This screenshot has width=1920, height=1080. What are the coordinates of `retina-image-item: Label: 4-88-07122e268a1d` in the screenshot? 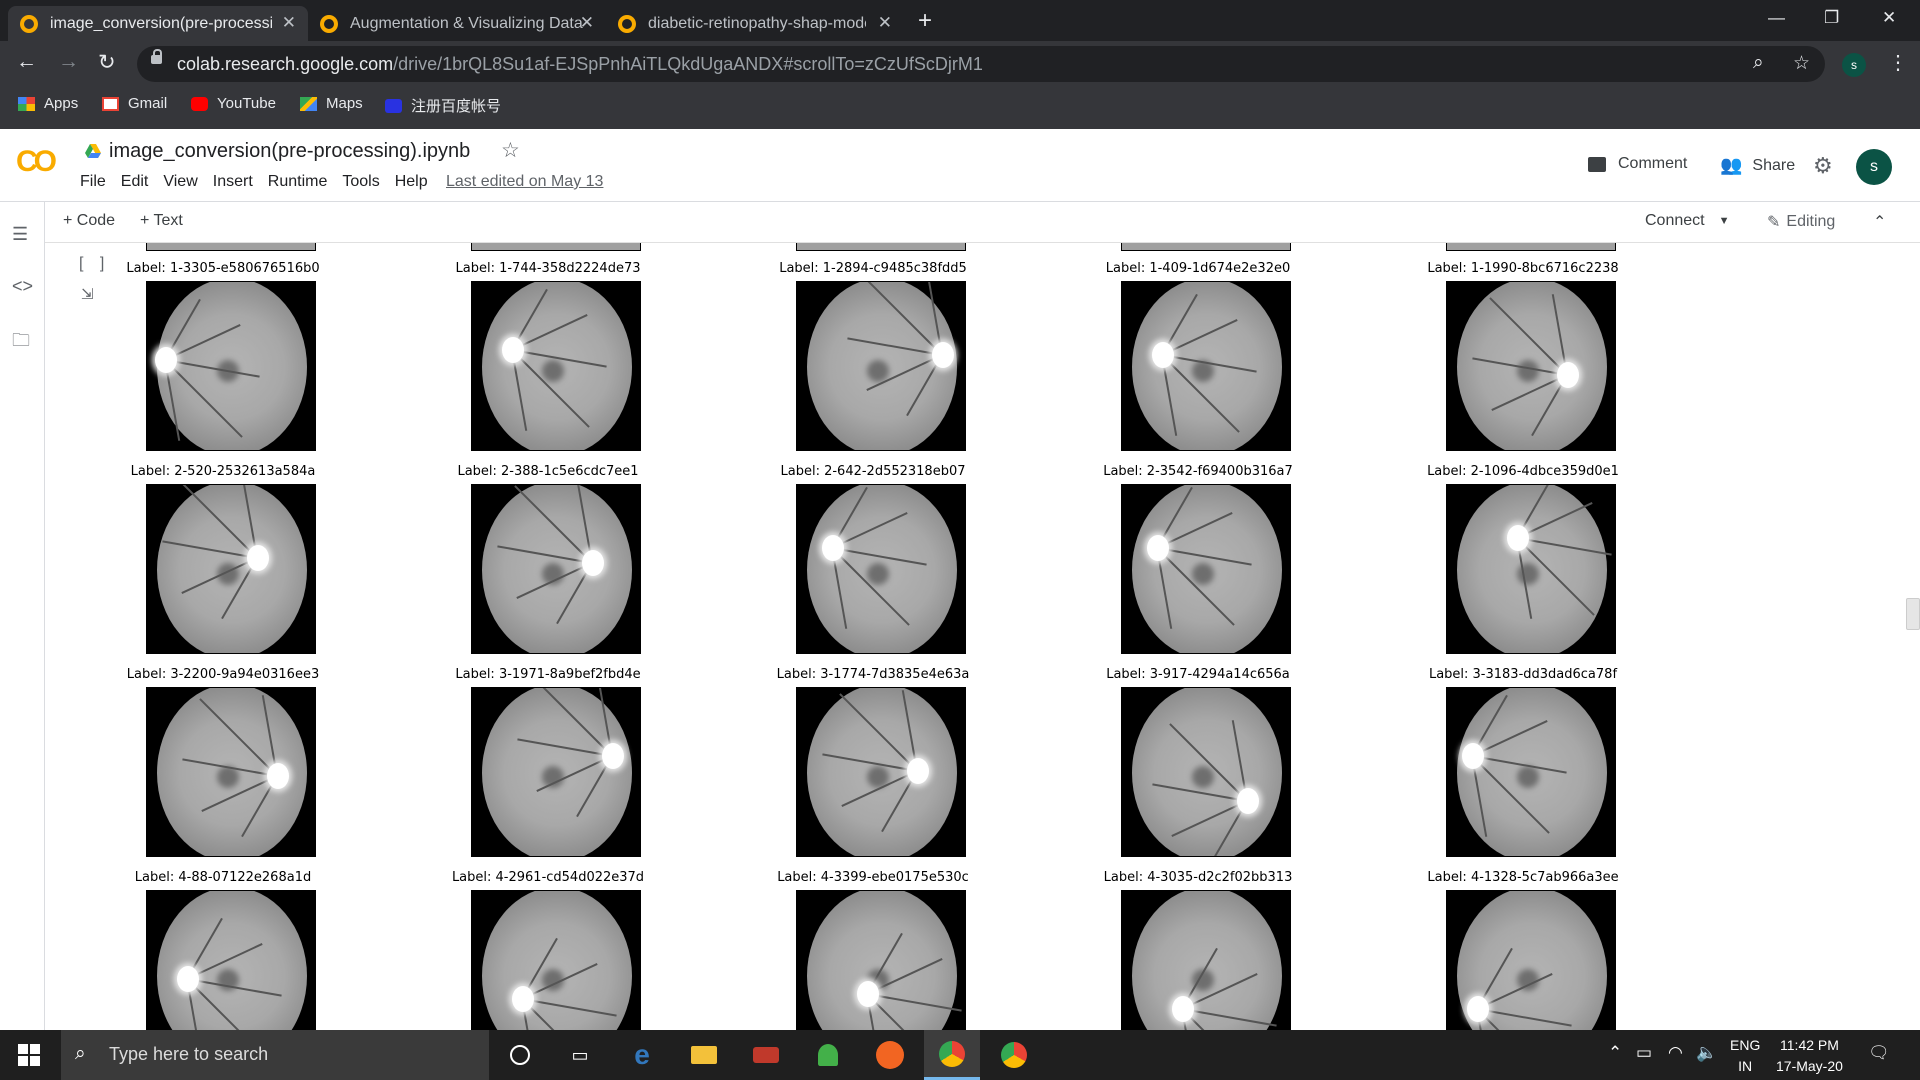 It's located at (223, 949).